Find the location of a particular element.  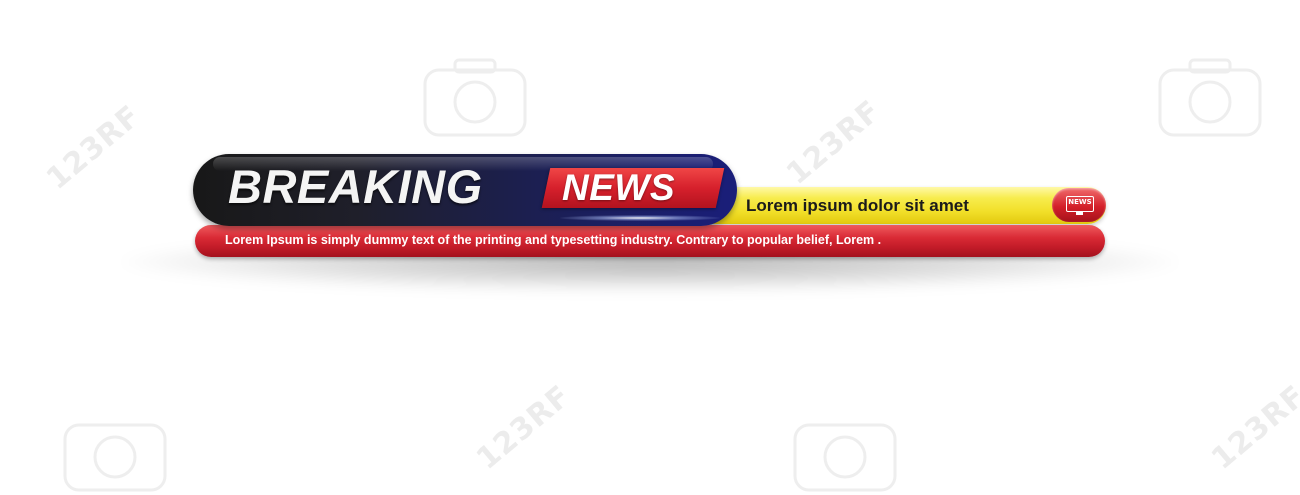

tv-monitor-icon: NEWS is located at coordinates (1080, 204).